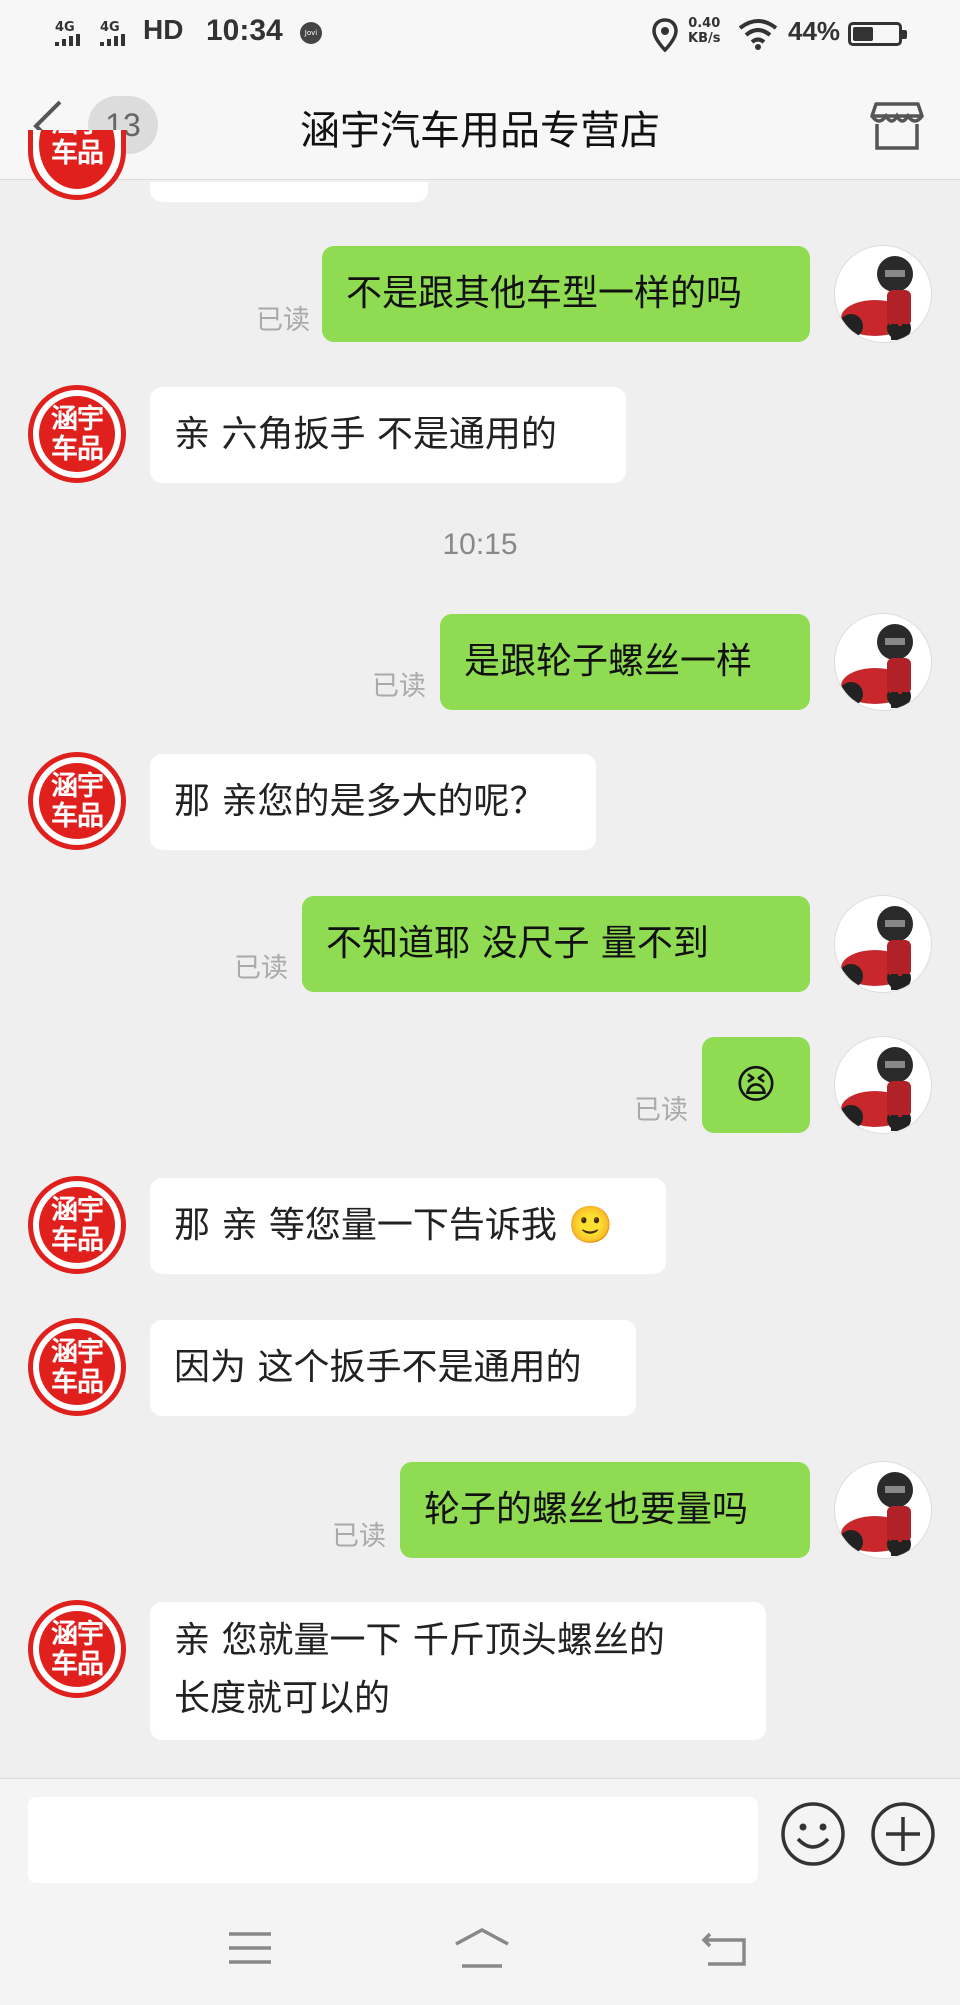 The width and height of the screenshot is (960, 2005). I want to click on message-input-bar, so click(480, 1833).